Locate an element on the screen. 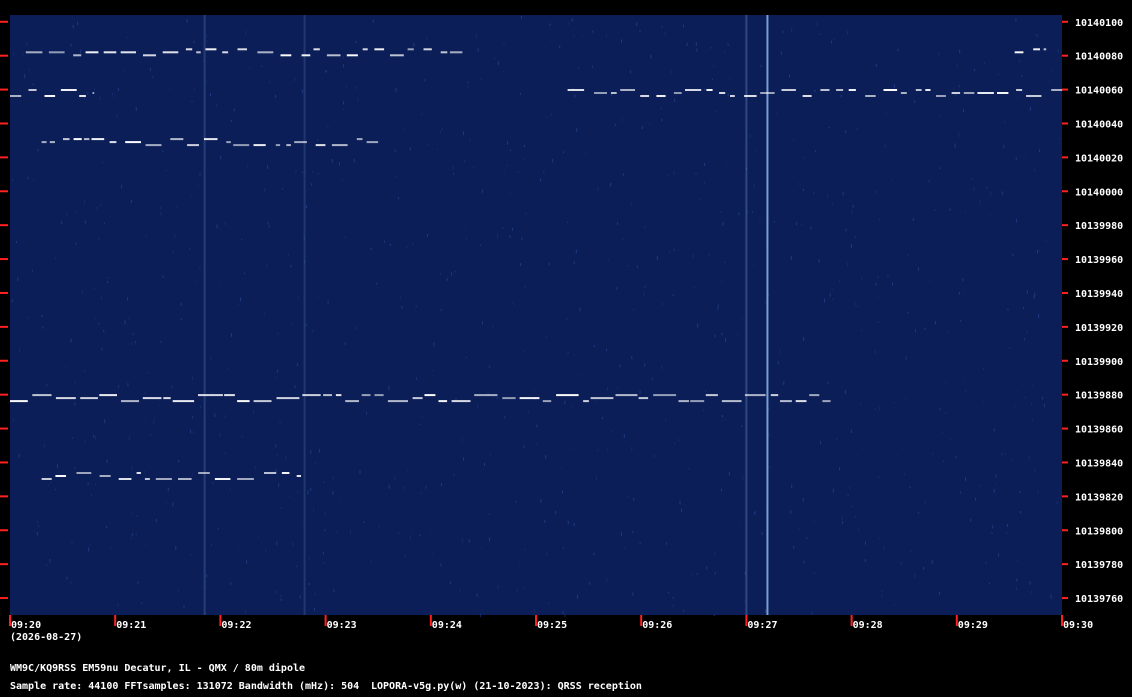 The image size is (1132, 697). y-tick-label: 10139760 is located at coordinates (1099, 599).